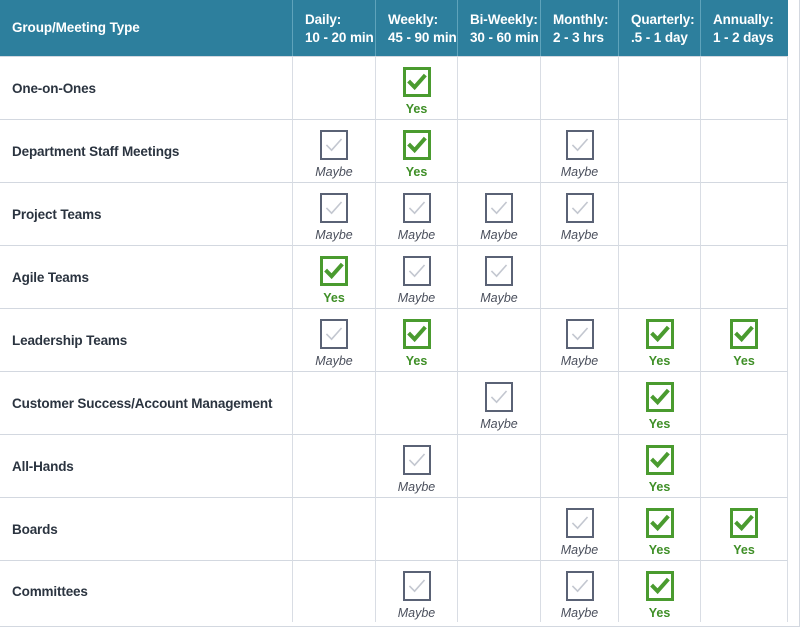  I want to click on row-label: Department Staff Meetings, so click(146, 150).